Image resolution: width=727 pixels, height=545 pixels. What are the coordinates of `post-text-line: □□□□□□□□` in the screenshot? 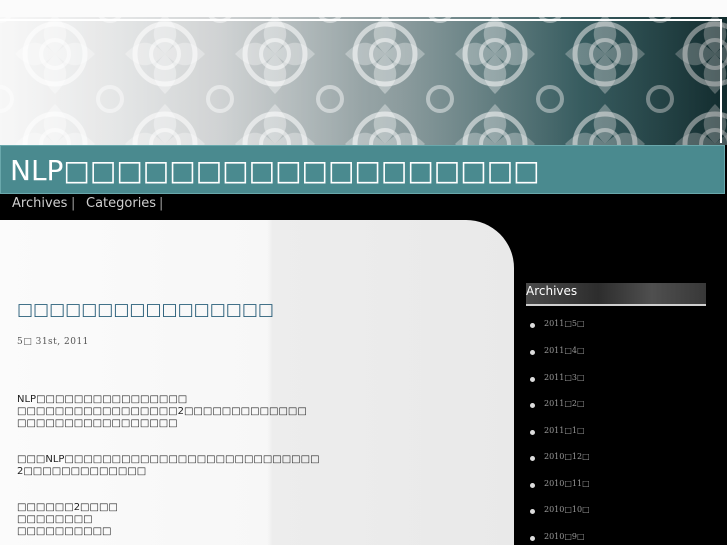 It's located at (55, 519).